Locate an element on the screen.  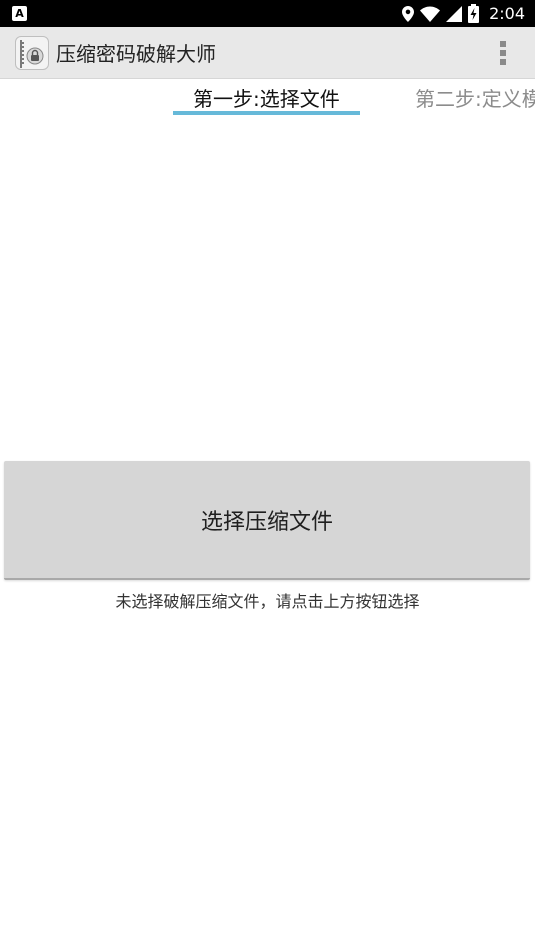
app-title: 压缩密码破解大师 is located at coordinates (136, 54).